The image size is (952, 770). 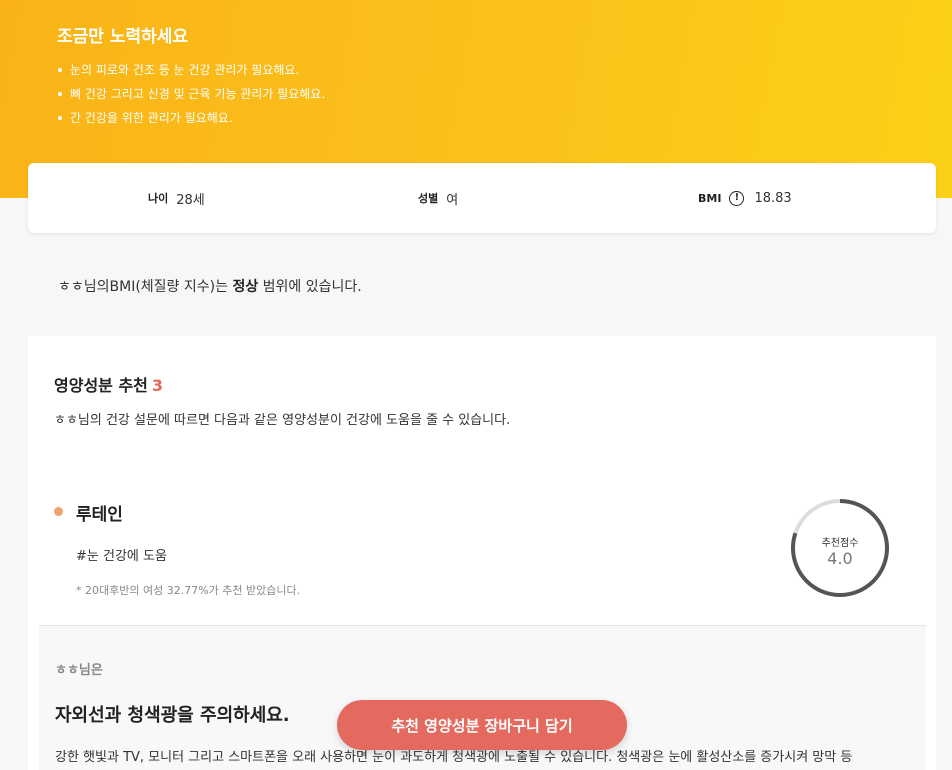 I want to click on bmi-value: 18.83, so click(x=773, y=198).